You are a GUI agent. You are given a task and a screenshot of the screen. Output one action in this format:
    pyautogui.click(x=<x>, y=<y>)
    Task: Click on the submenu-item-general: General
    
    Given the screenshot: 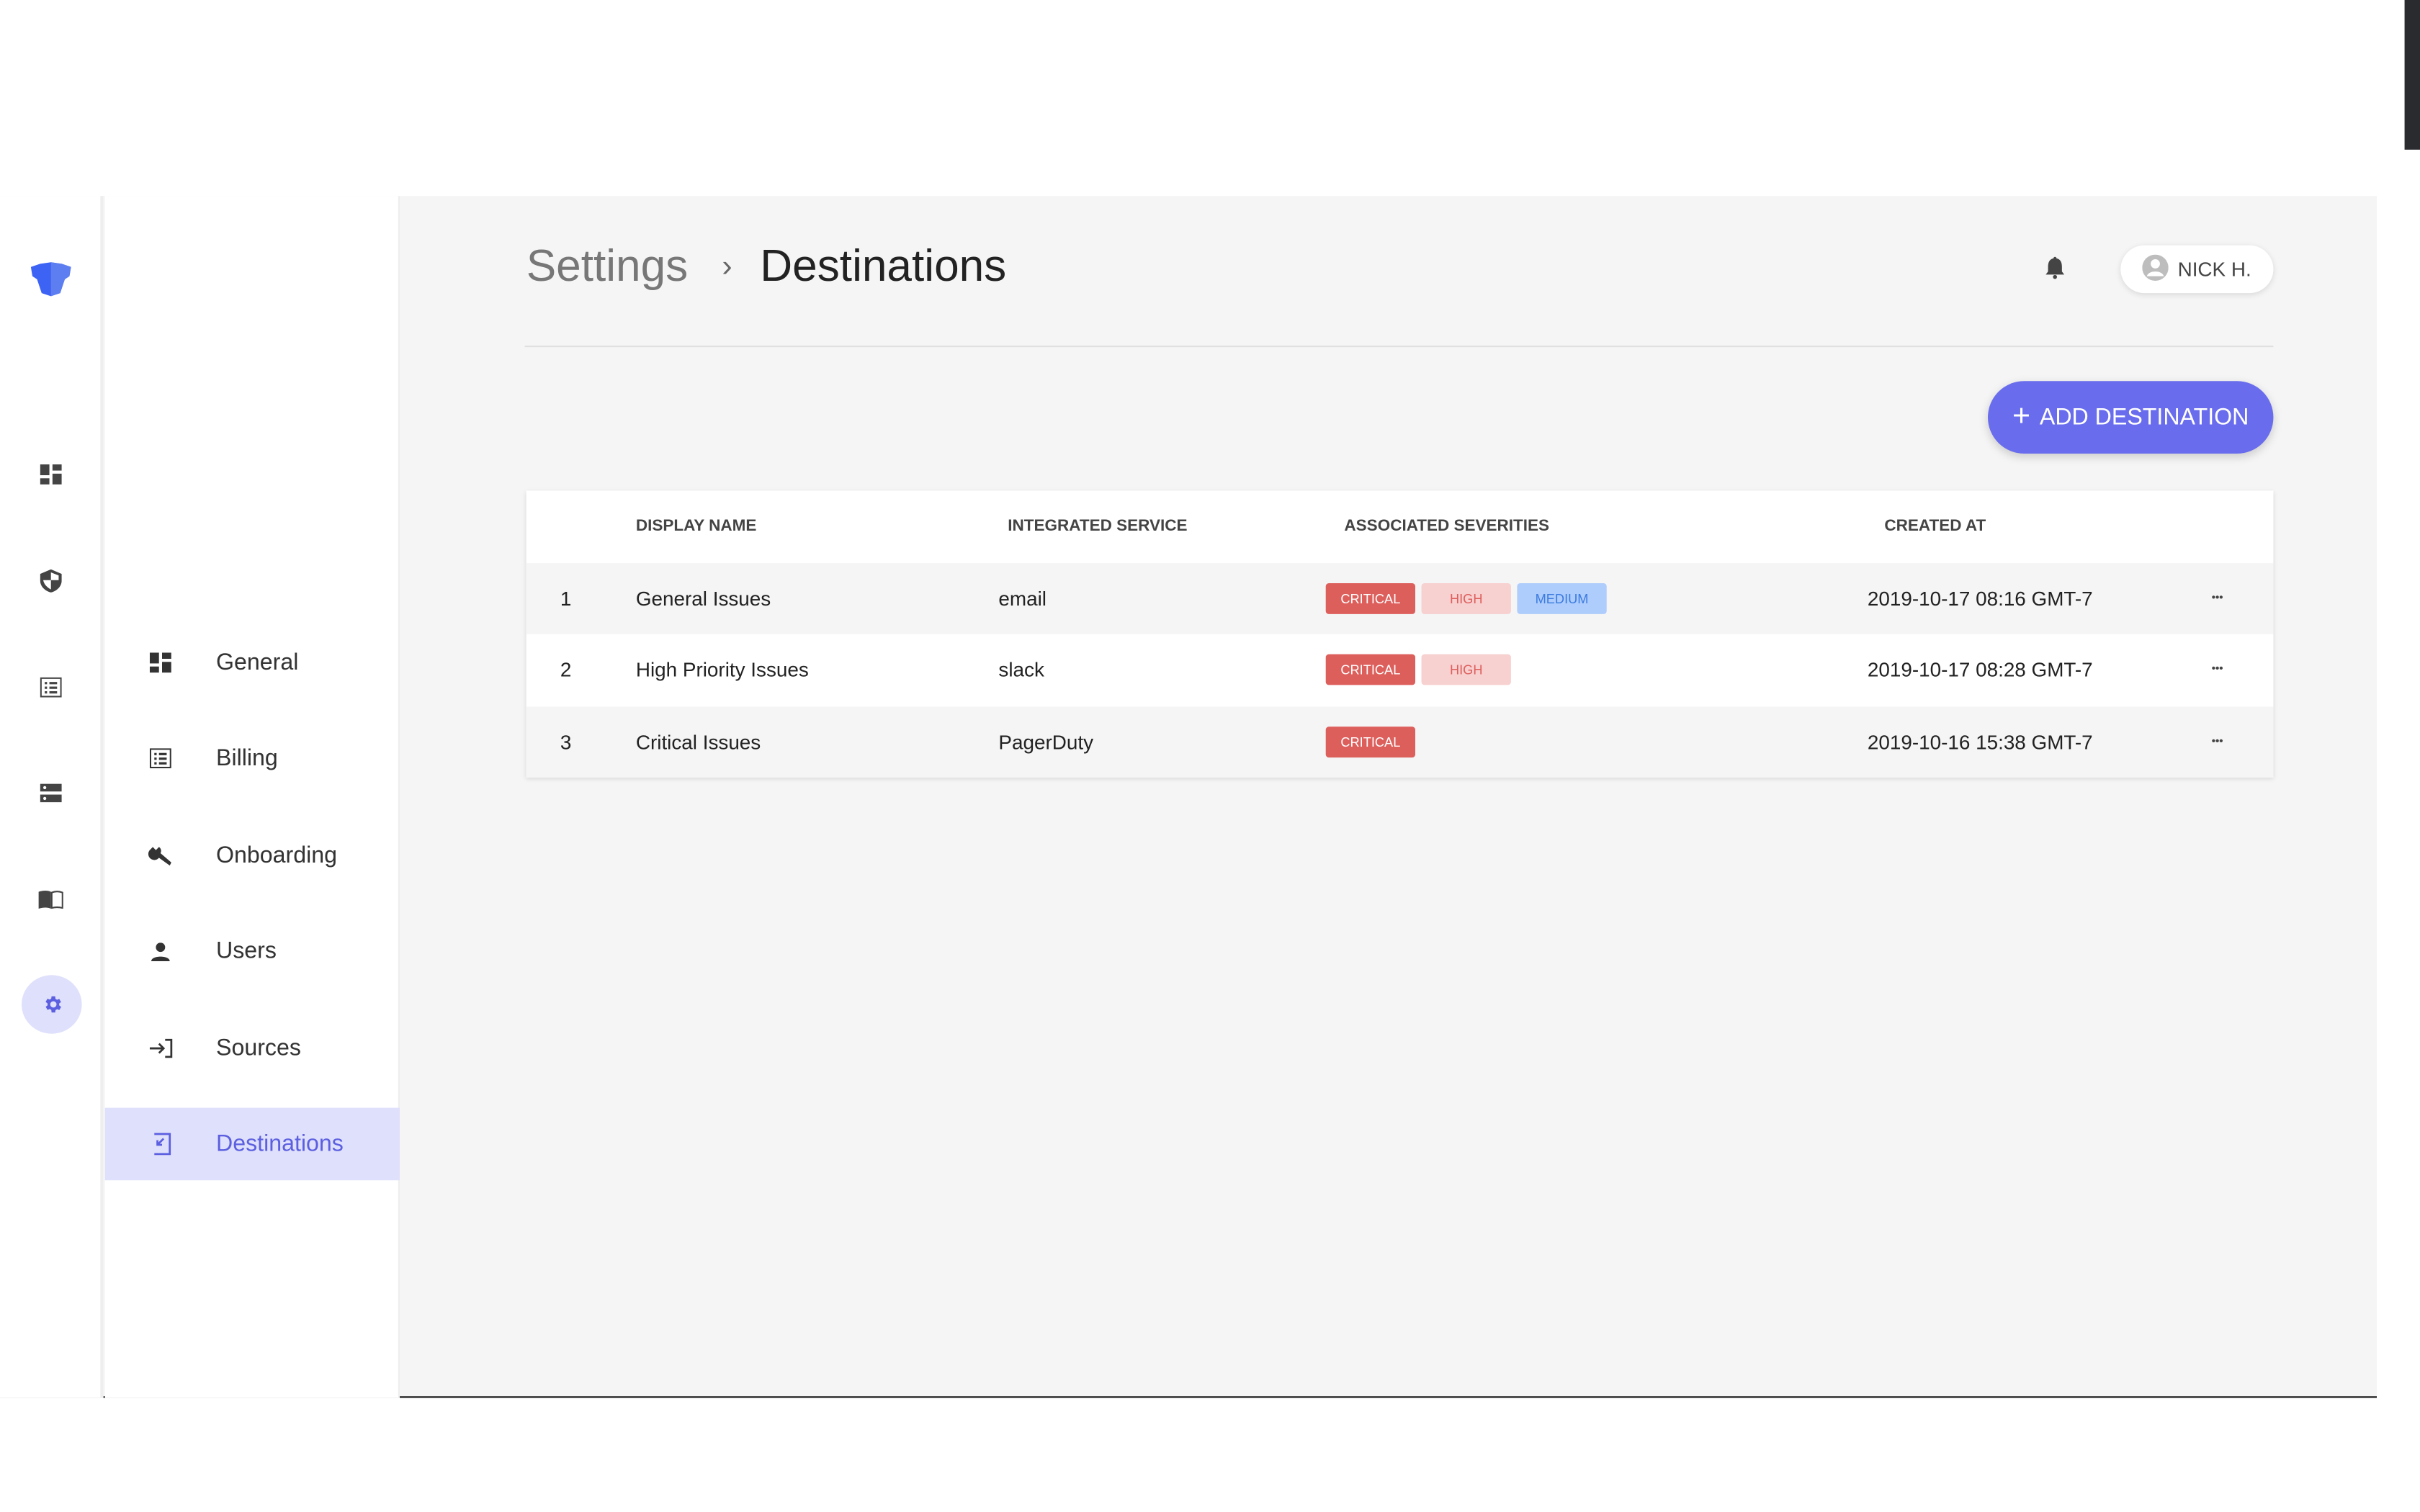 What is the action you would take?
    pyautogui.click(x=252, y=662)
    